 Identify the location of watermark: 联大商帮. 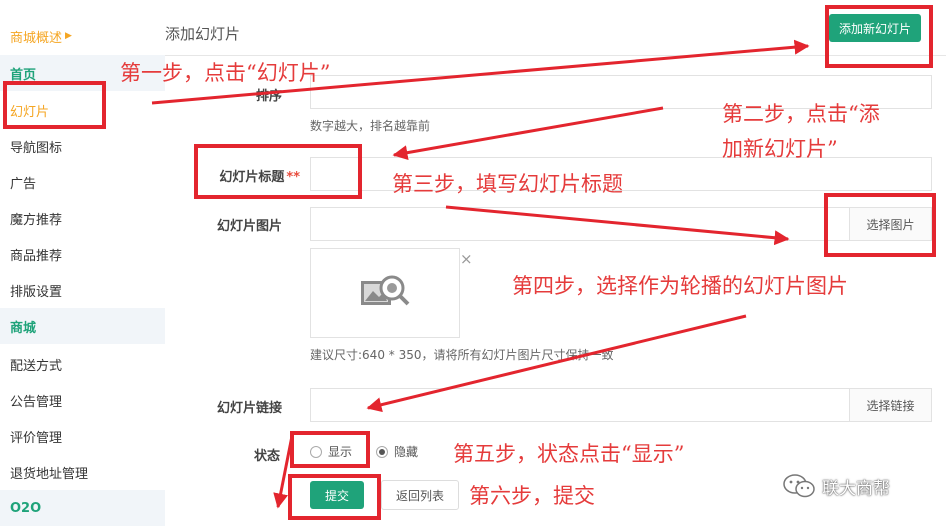
(836, 486).